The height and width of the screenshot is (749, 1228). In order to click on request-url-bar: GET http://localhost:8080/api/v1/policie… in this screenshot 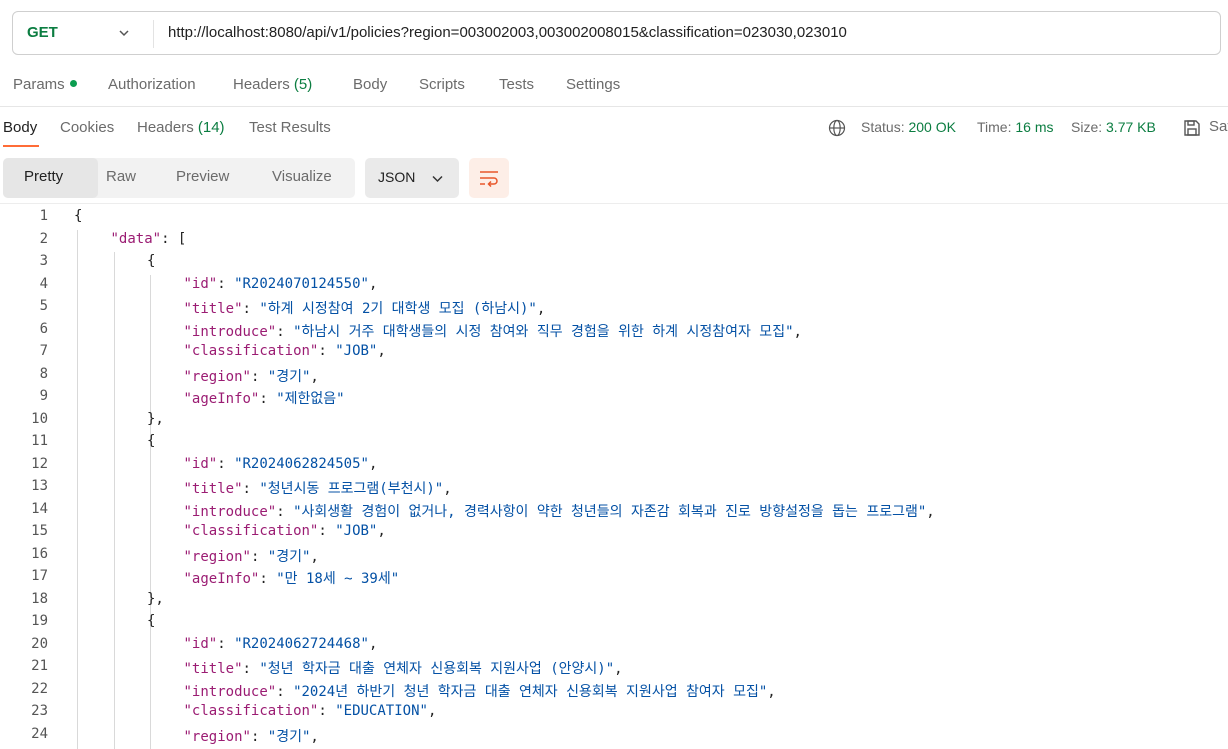, I will do `click(616, 33)`.